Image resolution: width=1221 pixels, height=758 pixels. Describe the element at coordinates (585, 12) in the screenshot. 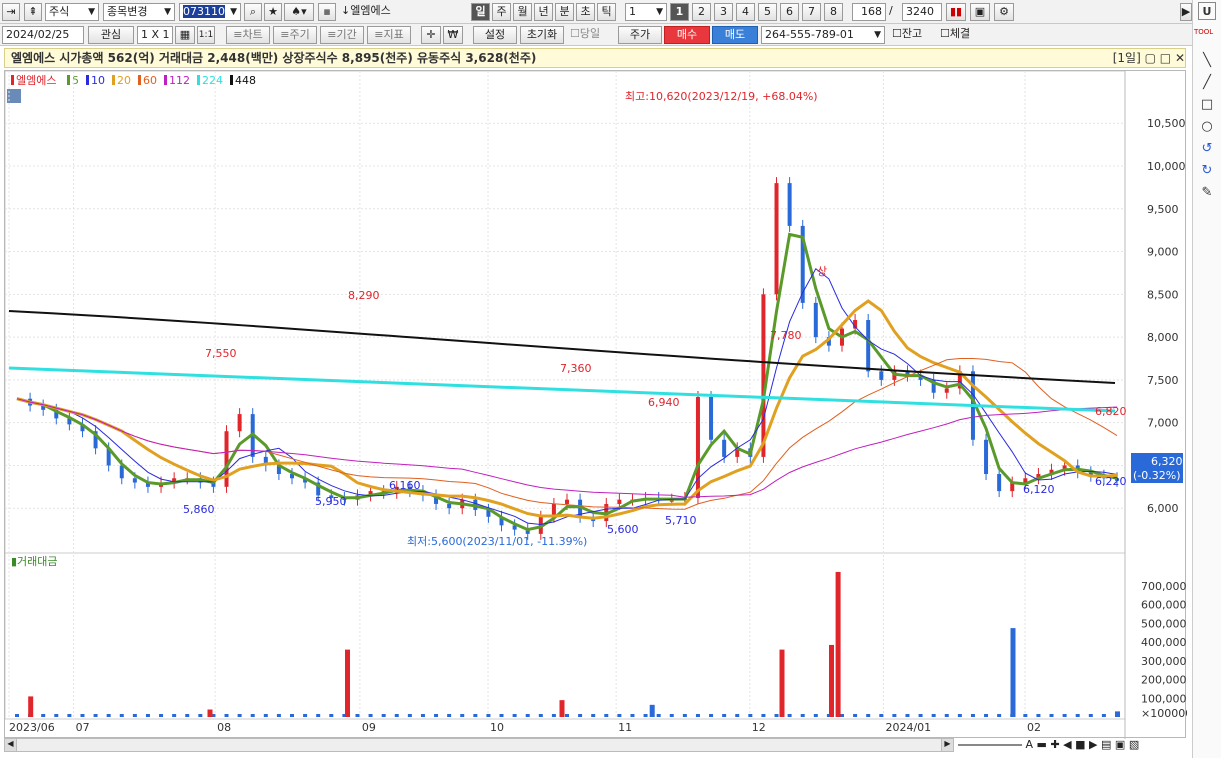

I see `period-tab-5: 초` at that location.